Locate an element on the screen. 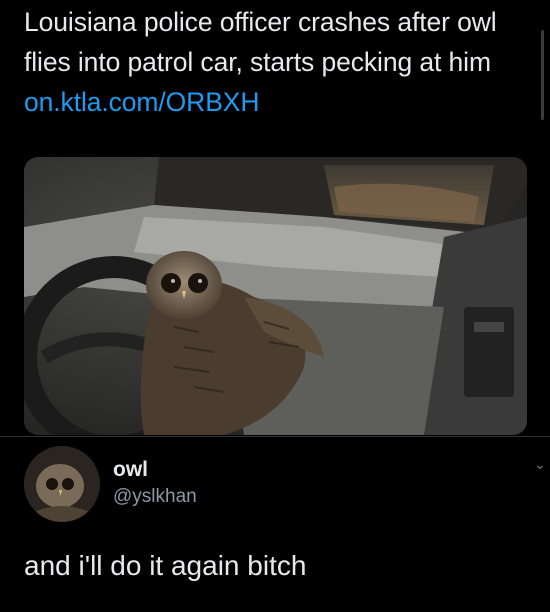  display-name: owl is located at coordinates (130, 470).